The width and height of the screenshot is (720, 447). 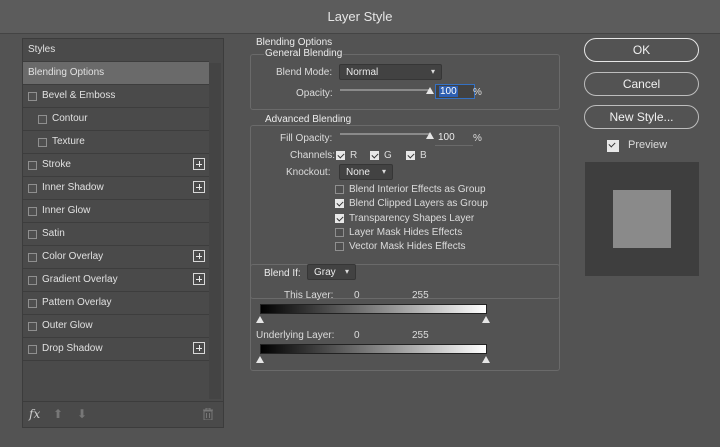 I want to click on underlying-white-thumb, so click(x=486, y=359).